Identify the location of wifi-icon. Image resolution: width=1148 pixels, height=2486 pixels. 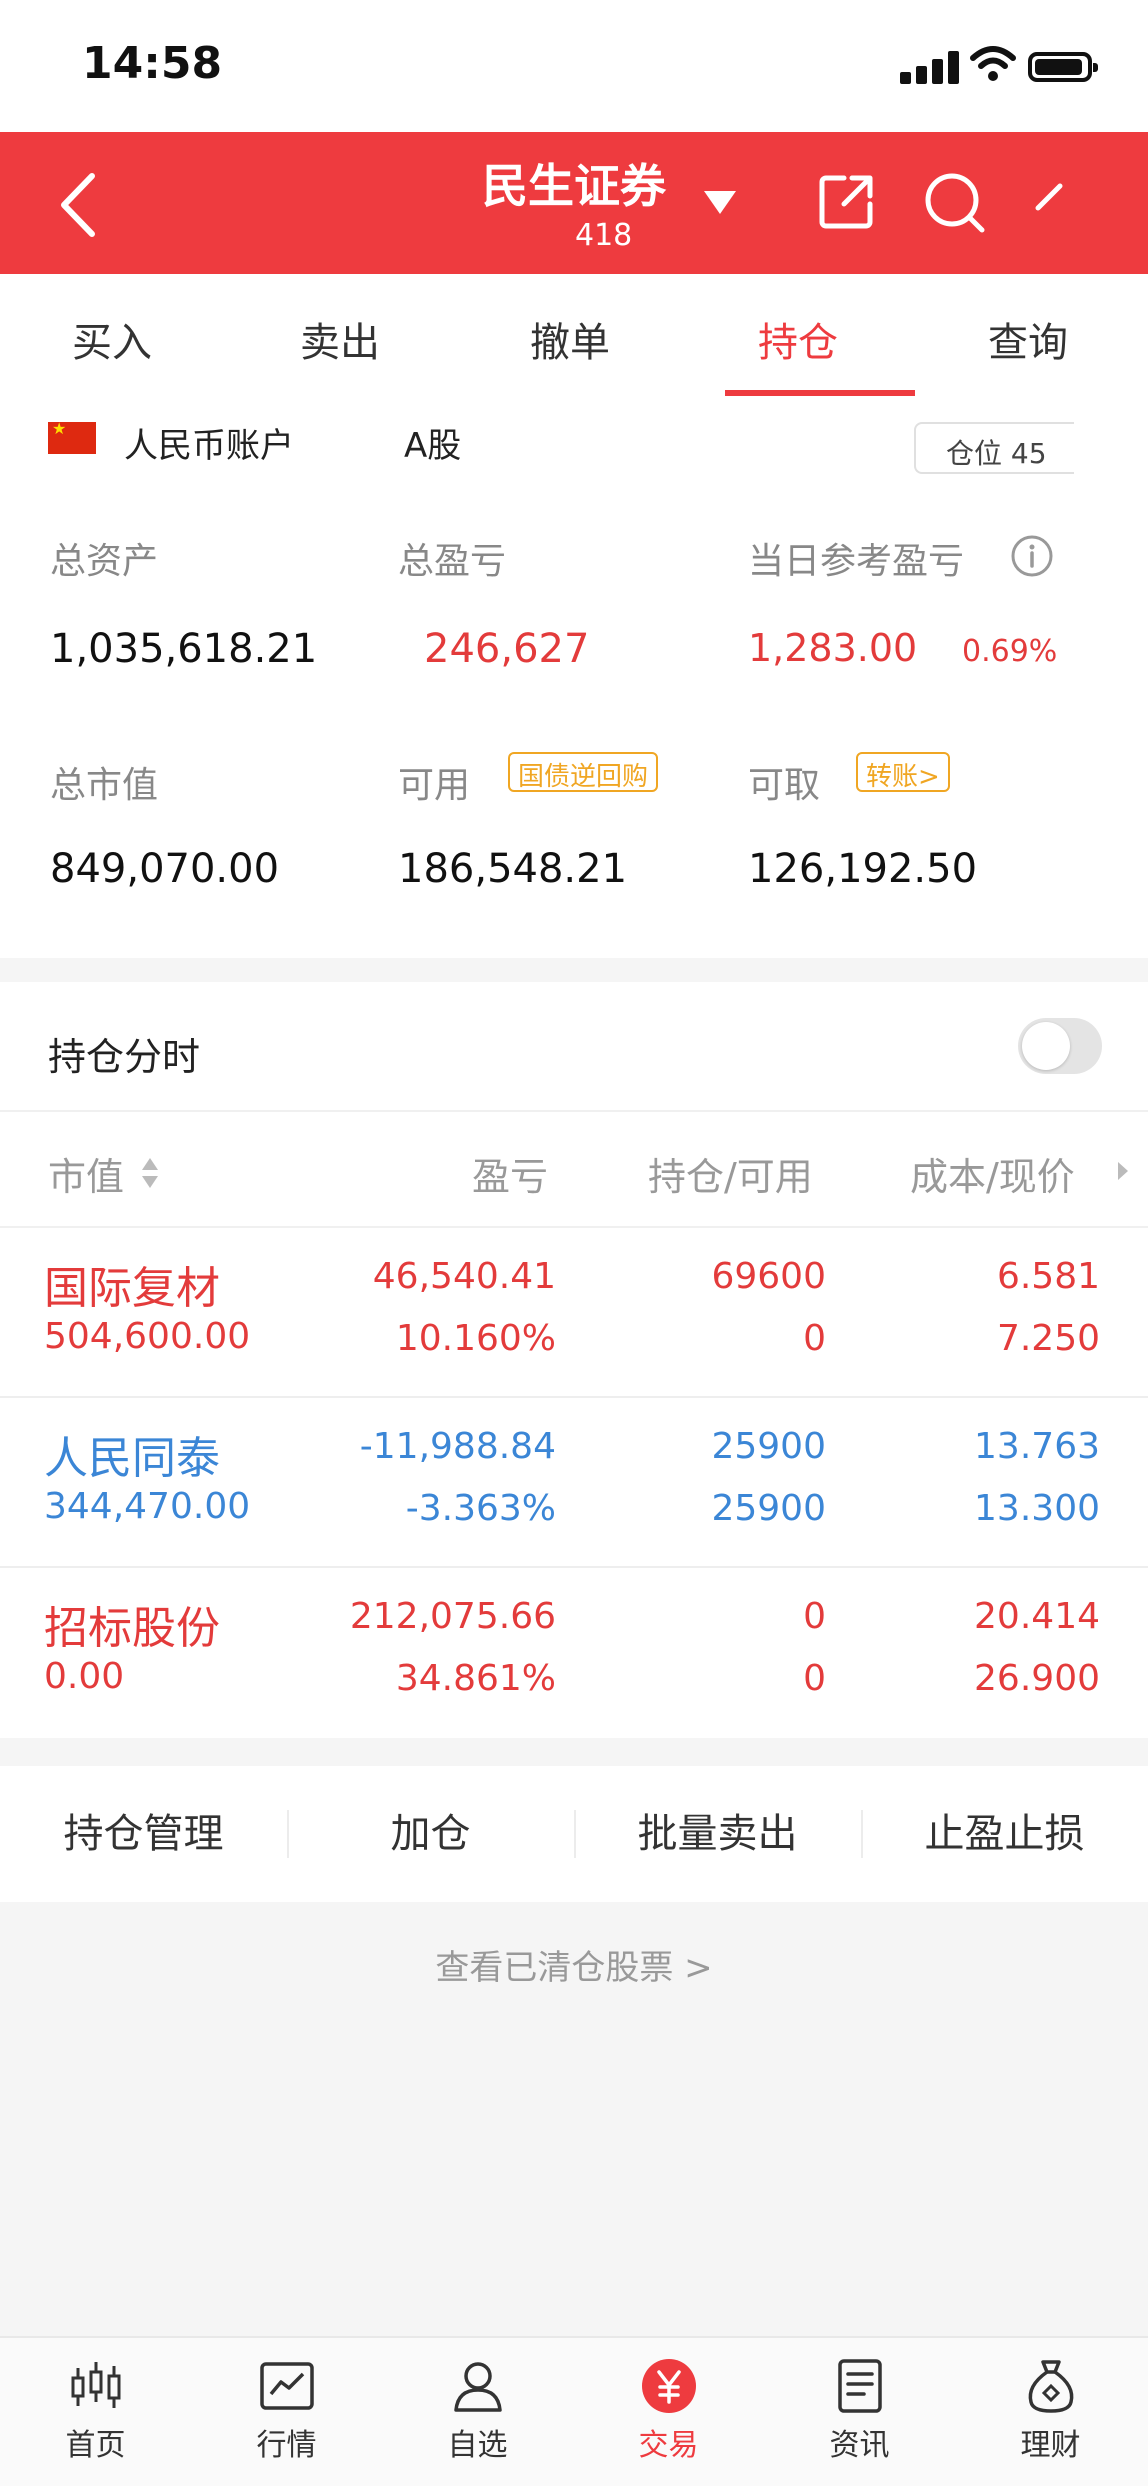
(993, 63).